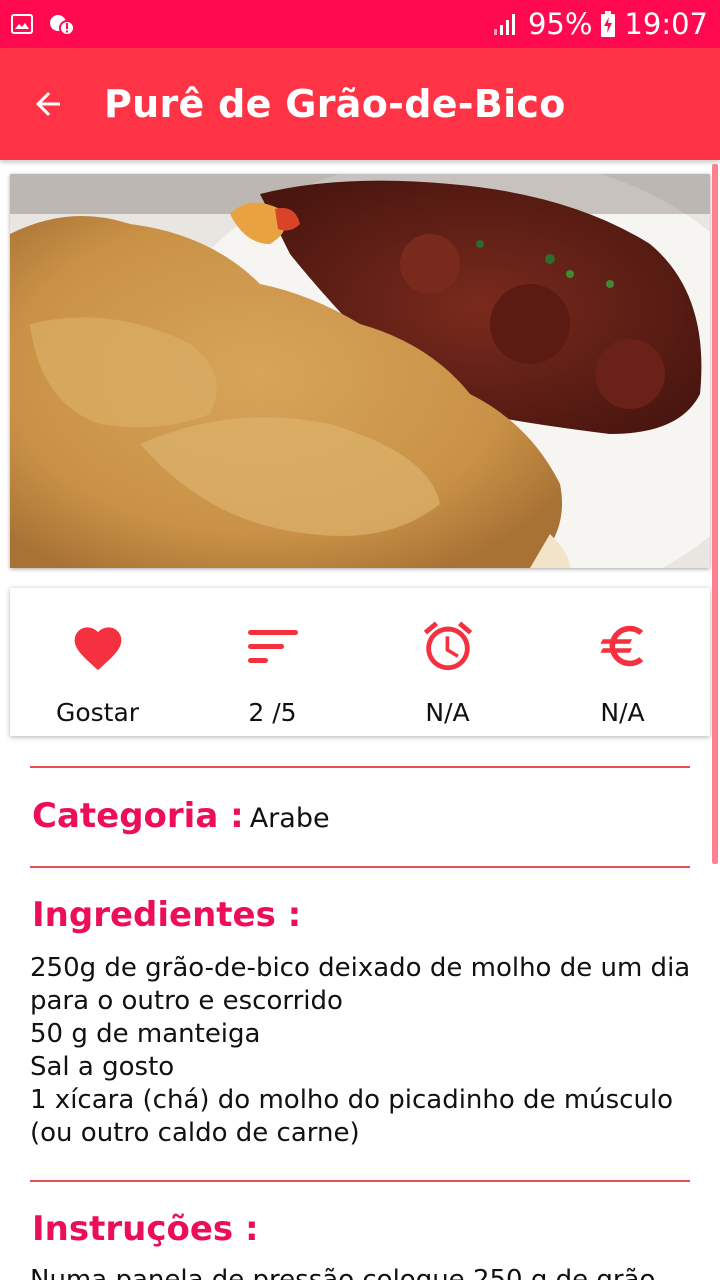 This screenshot has width=720, height=1280. What do you see at coordinates (623, 646) in the screenshot?
I see `euro-icon` at bounding box center [623, 646].